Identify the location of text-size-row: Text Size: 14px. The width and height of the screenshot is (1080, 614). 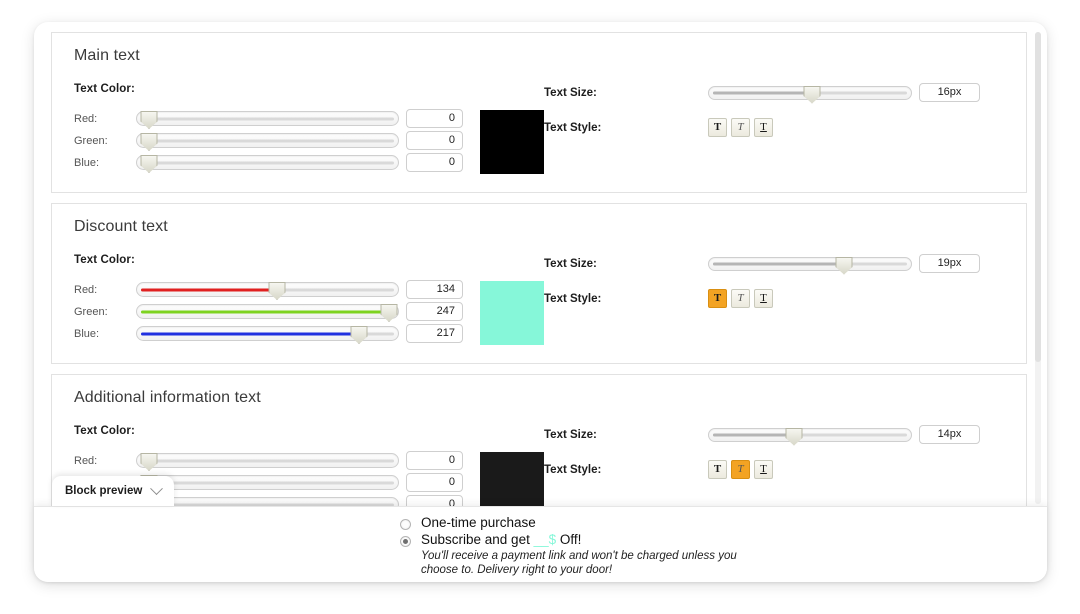
(785, 434).